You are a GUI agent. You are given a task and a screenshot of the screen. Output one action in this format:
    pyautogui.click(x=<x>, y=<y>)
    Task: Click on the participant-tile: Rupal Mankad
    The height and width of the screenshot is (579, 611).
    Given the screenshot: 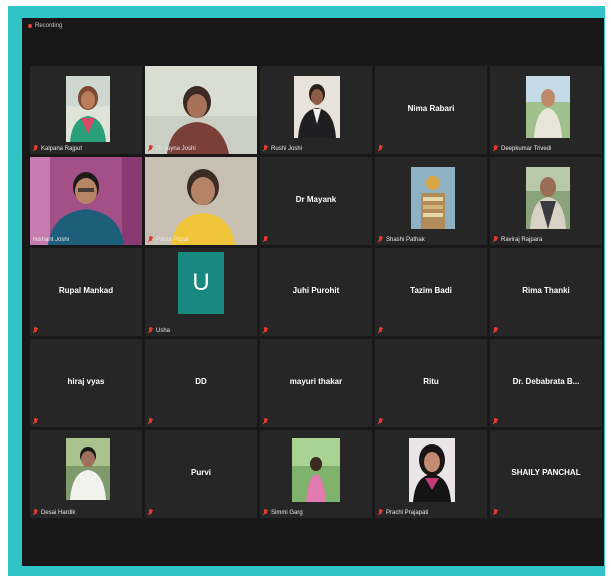 What is the action you would take?
    pyautogui.click(x=86, y=292)
    